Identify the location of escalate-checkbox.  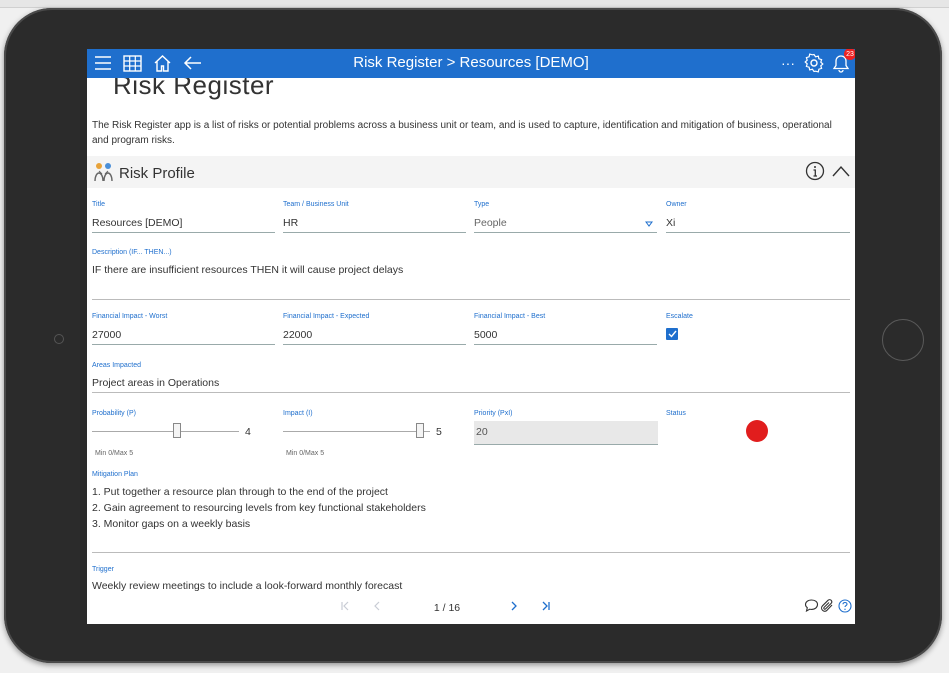
(672, 334).